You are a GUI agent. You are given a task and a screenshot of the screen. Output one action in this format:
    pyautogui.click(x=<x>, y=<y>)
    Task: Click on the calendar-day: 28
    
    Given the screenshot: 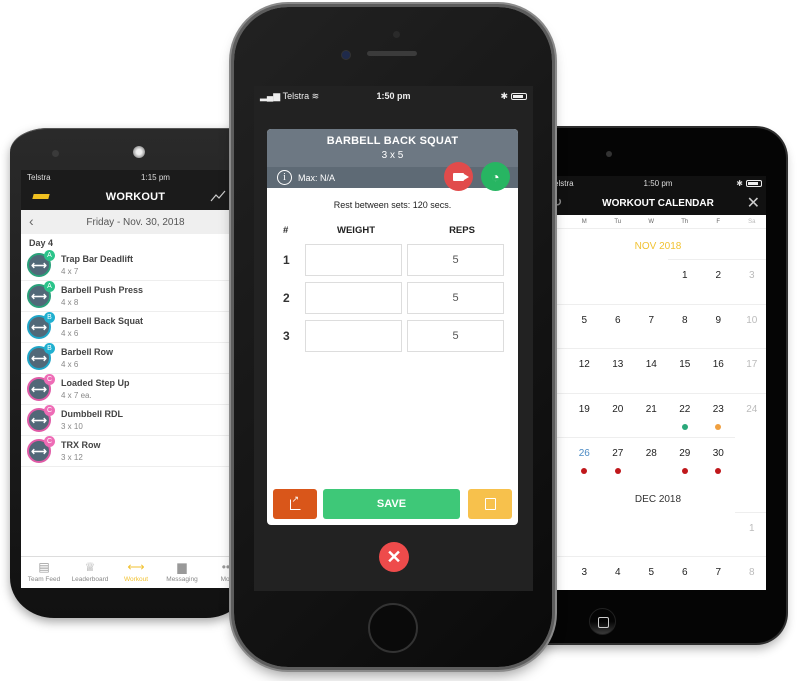 What is the action you would take?
    pyautogui.click(x=651, y=459)
    